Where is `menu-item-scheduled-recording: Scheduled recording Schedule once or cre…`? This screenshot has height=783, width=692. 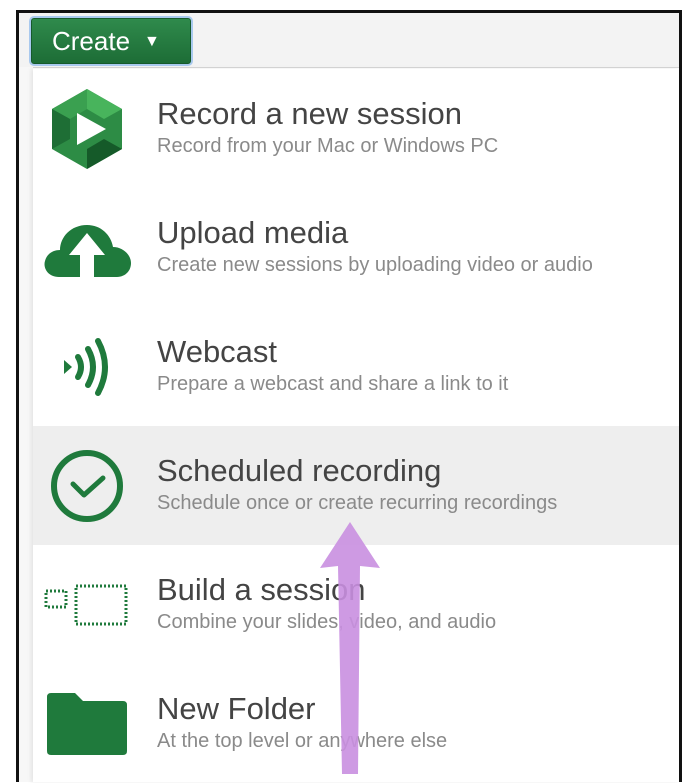
menu-item-scheduled-recording: Scheduled recording Schedule once or cre… is located at coordinates (356, 485).